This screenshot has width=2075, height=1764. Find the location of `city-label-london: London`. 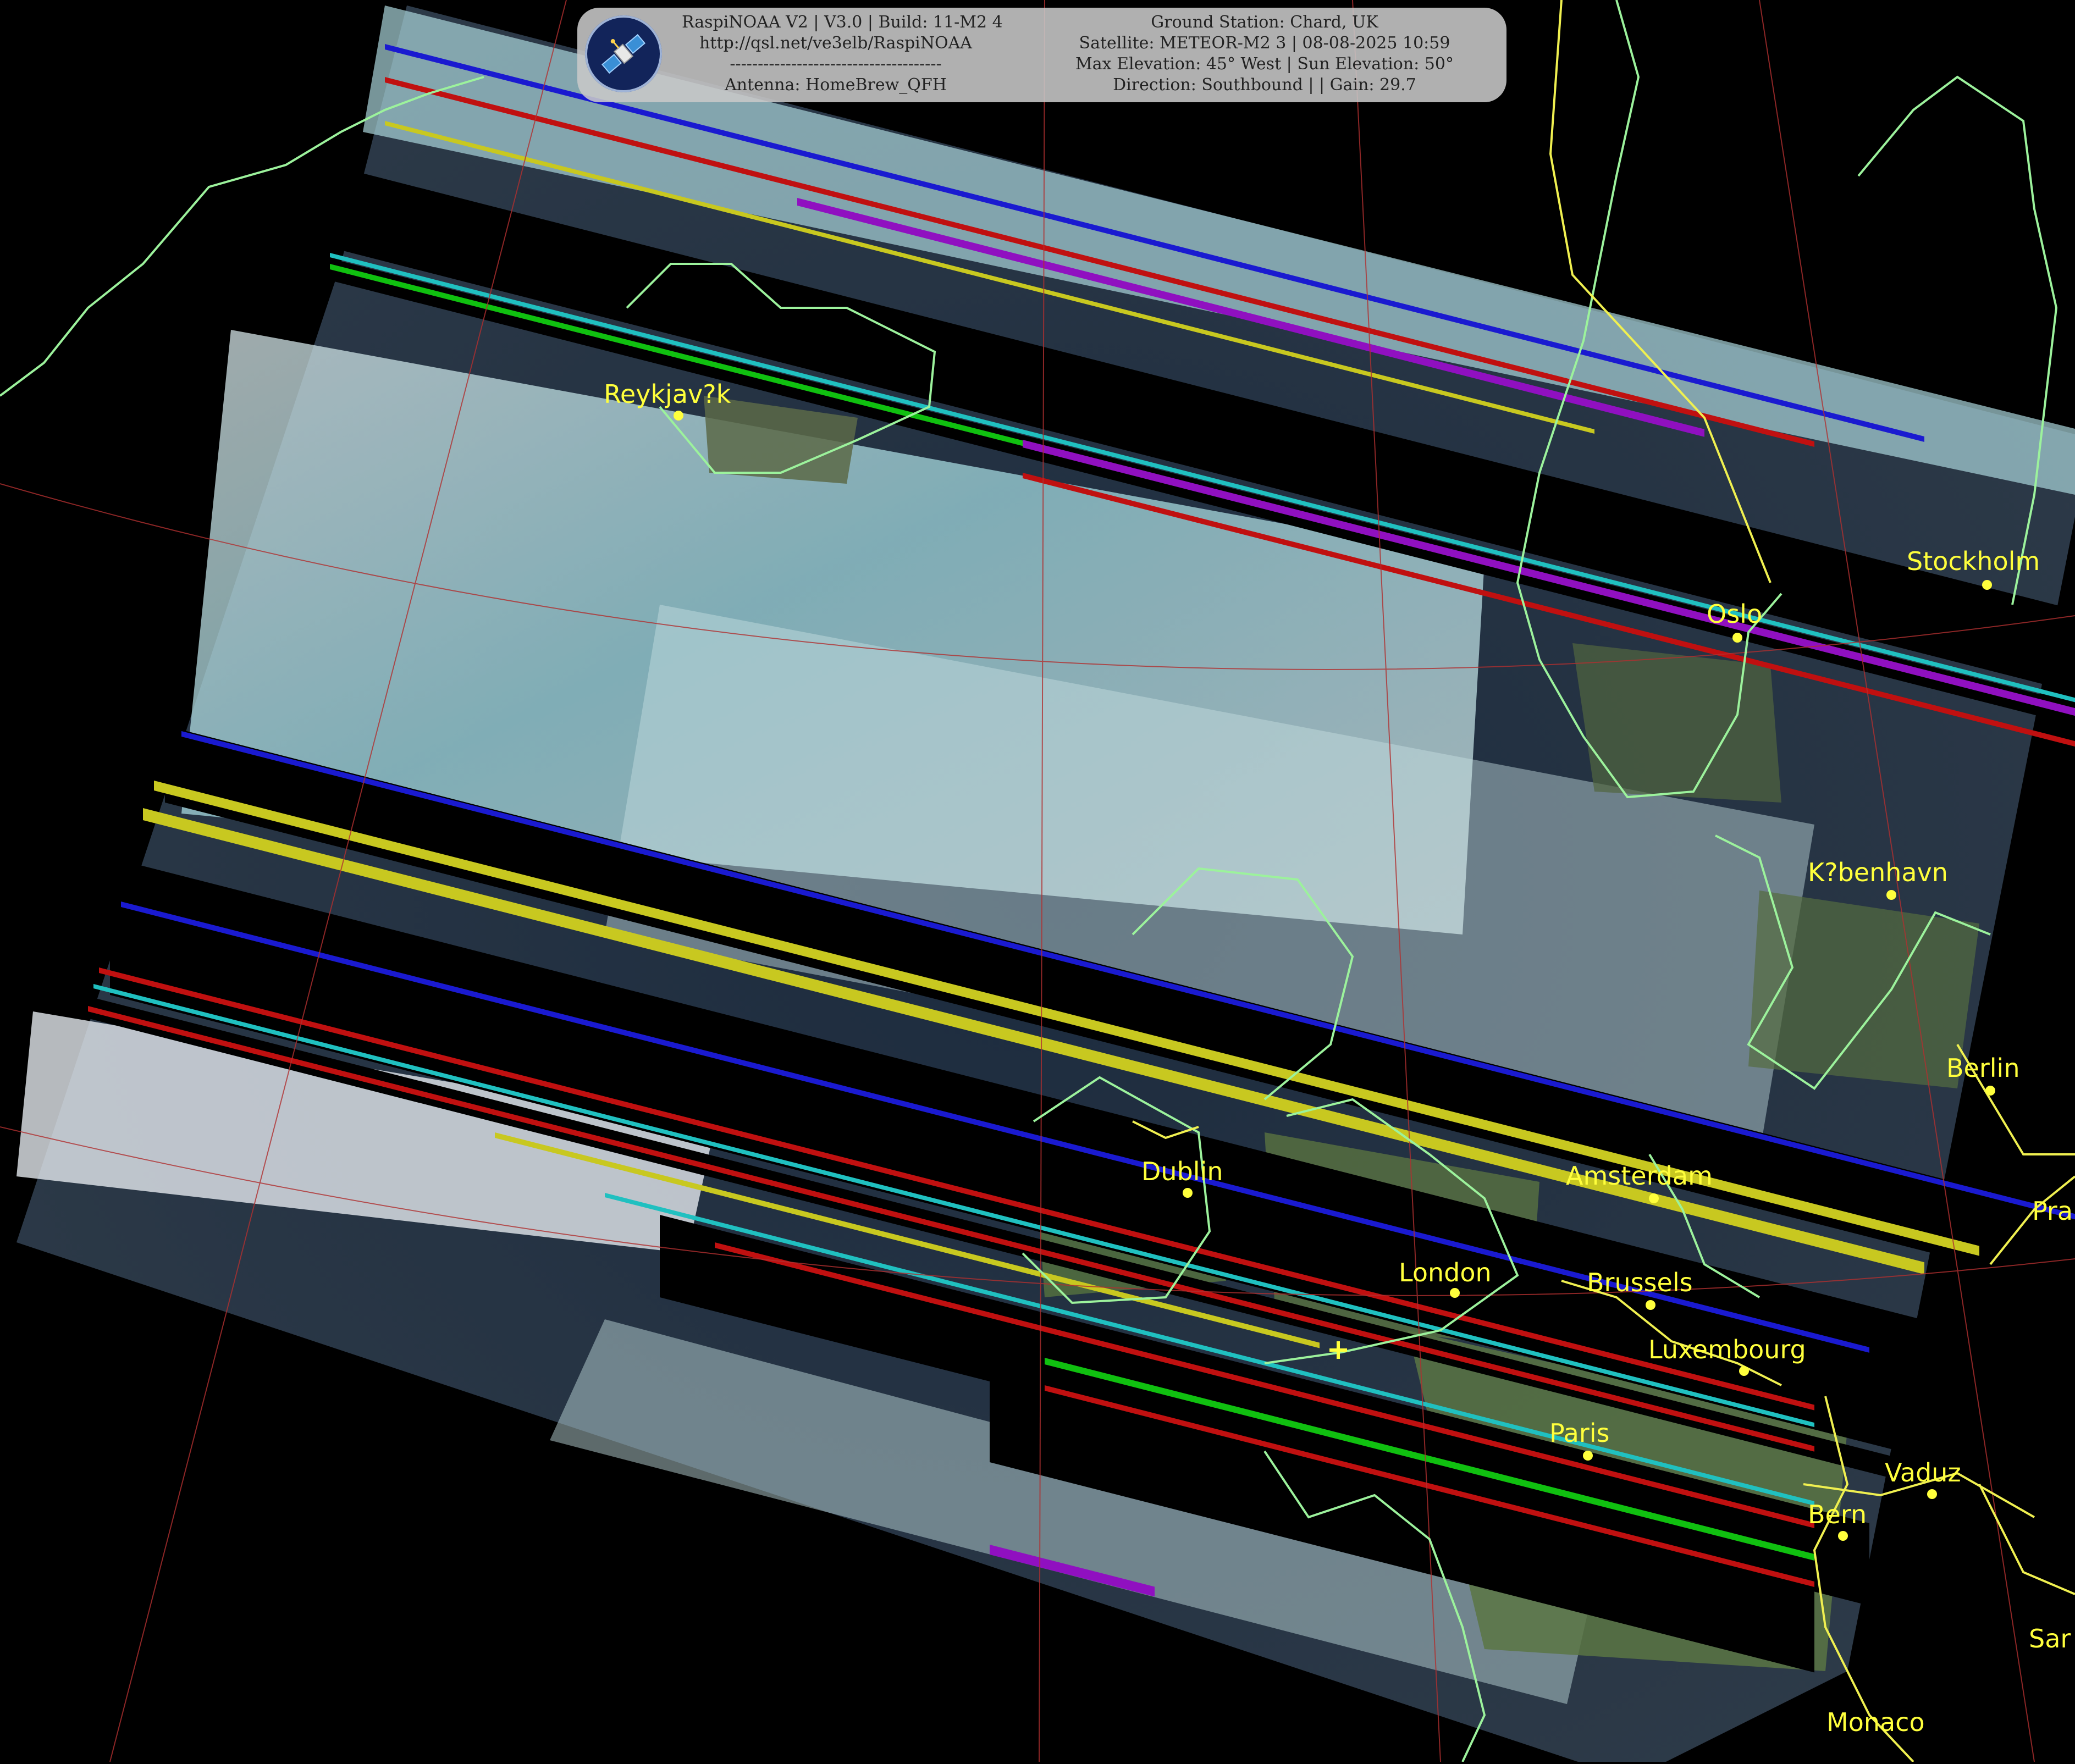

city-label-london: London is located at coordinates (1445, 1272).